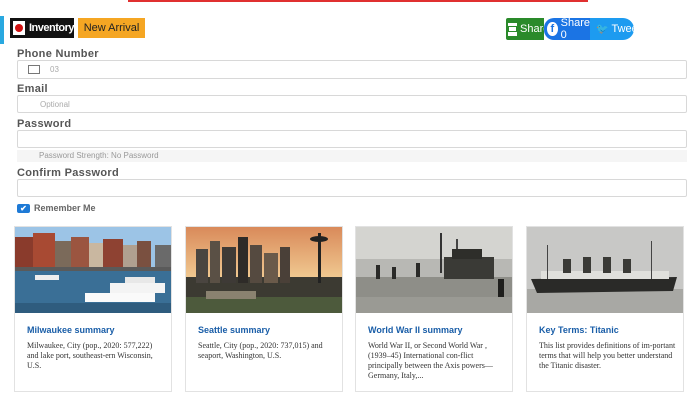 The width and height of the screenshot is (700, 400). I want to click on remember-me-label: Remember Me, so click(65, 208).